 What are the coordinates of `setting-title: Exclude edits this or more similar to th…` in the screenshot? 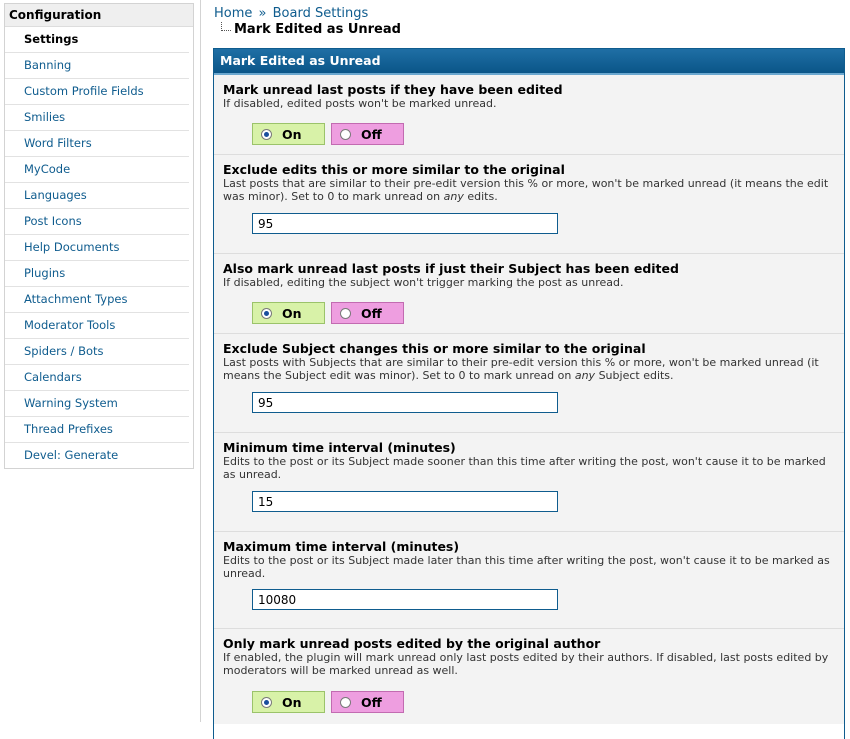 It's located at (394, 169).